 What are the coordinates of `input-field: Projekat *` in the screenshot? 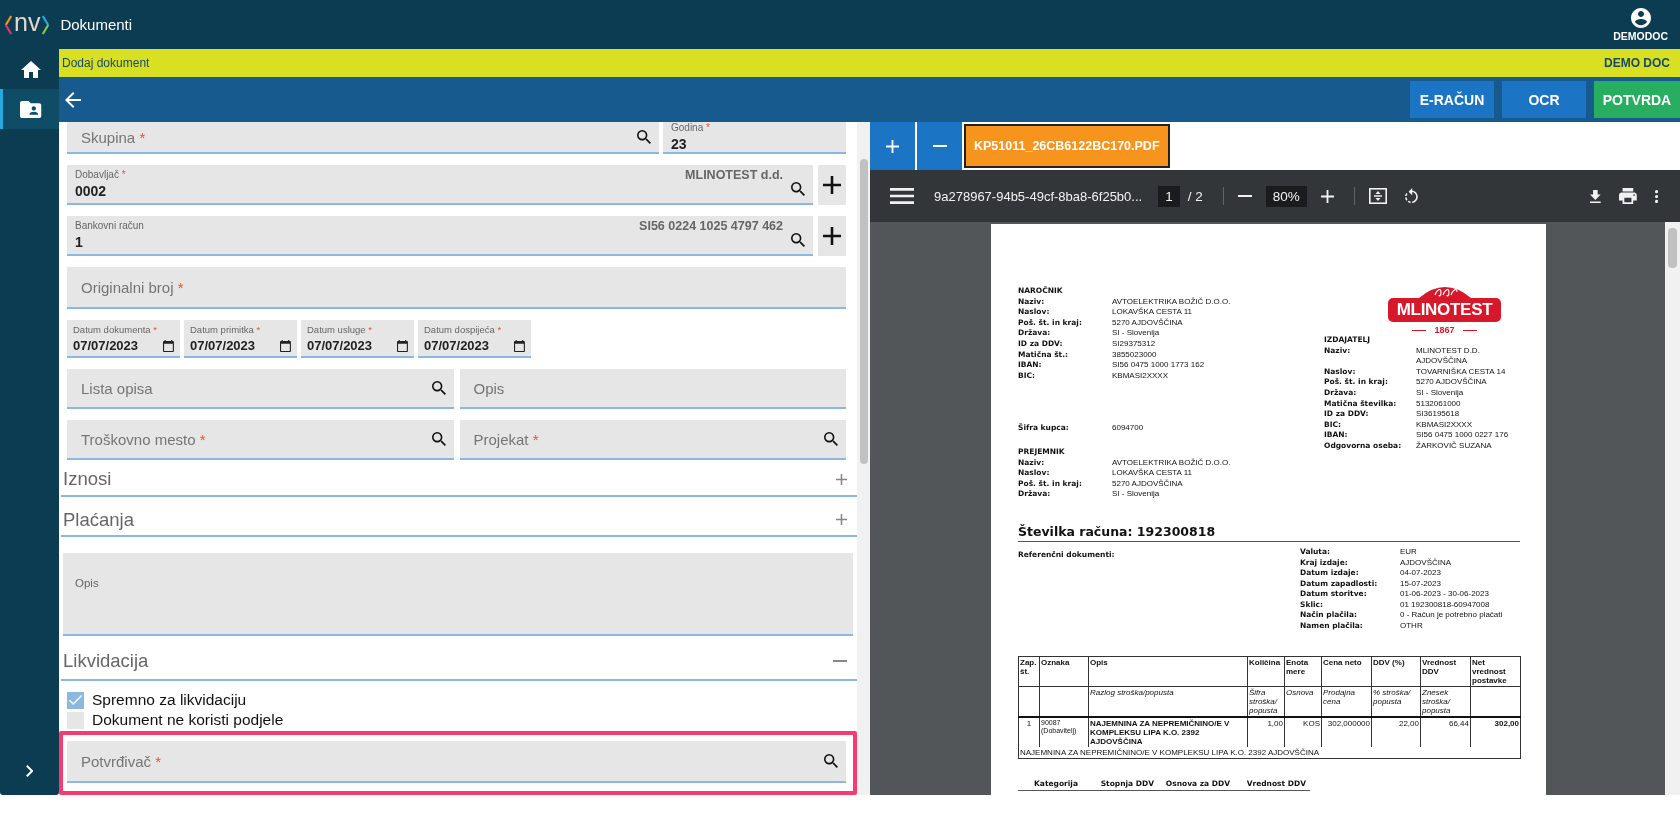 It's located at (652, 440).